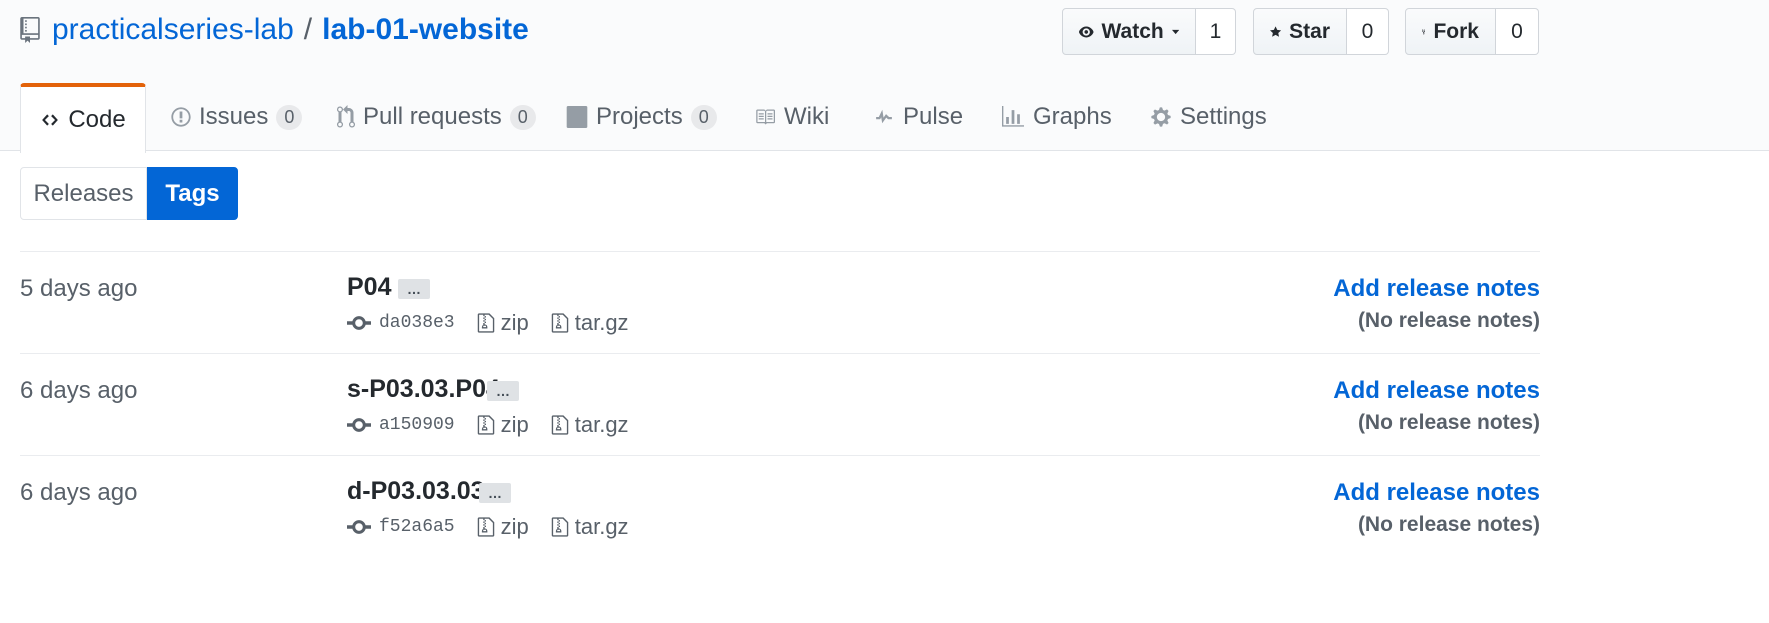 The width and height of the screenshot is (1769, 623). Describe the element at coordinates (780, 251) in the screenshot. I see `list-top-divider` at that location.